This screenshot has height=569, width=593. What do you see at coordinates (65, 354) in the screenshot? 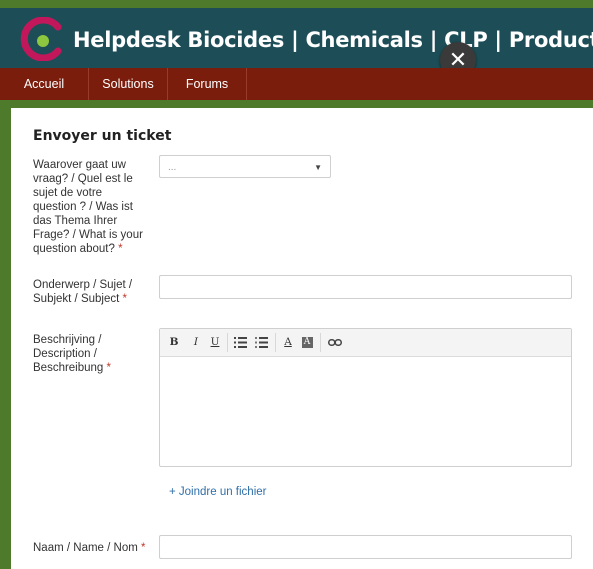
I see `description-label-line: Description /` at bounding box center [65, 354].